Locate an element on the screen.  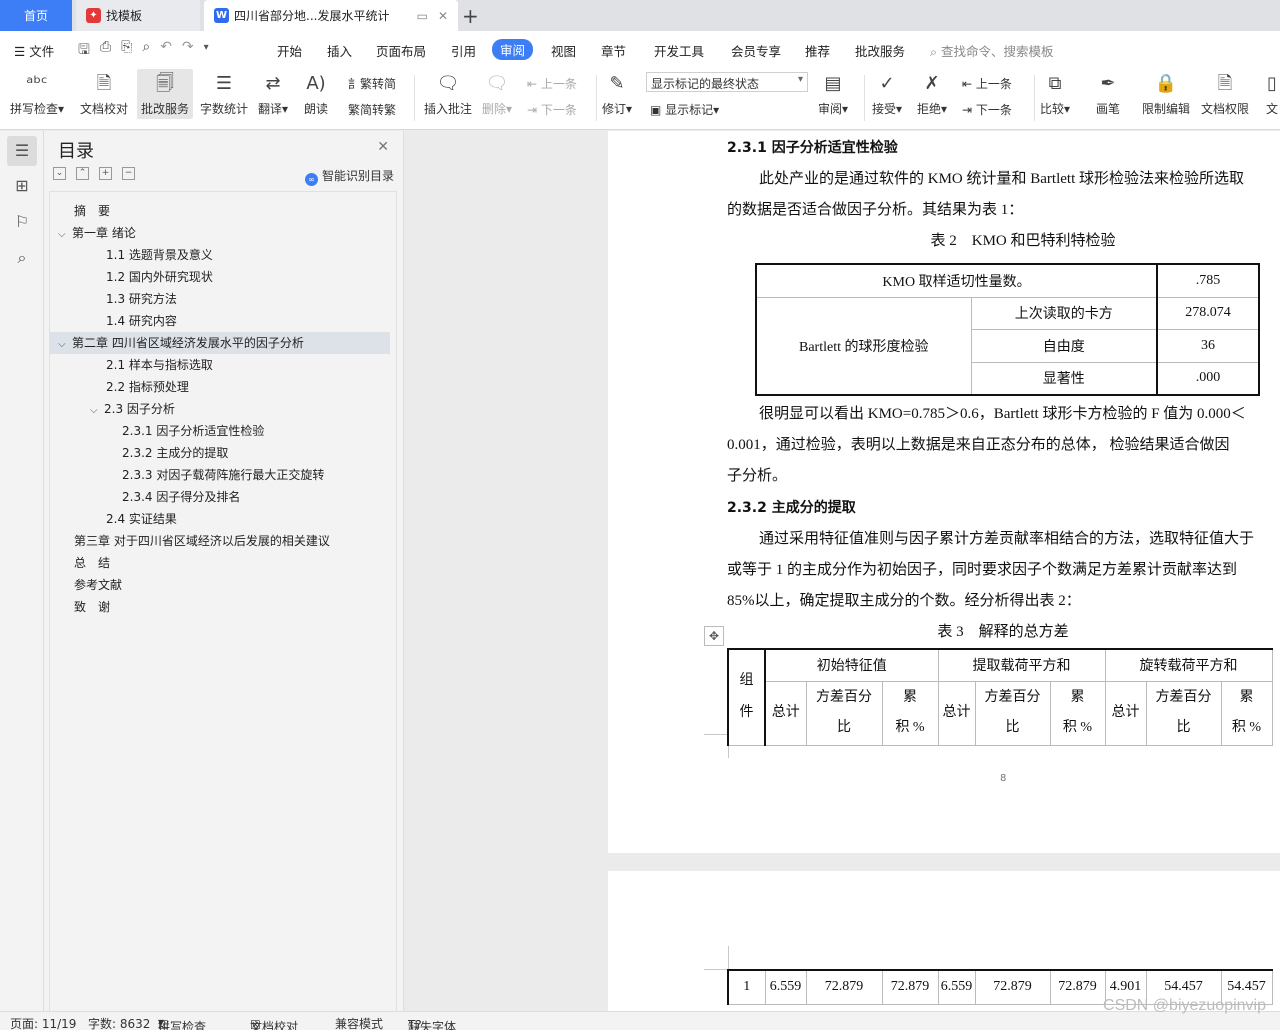
toc-item: ⌵ 2.3 因子分析 is located at coordinates (132, 409).